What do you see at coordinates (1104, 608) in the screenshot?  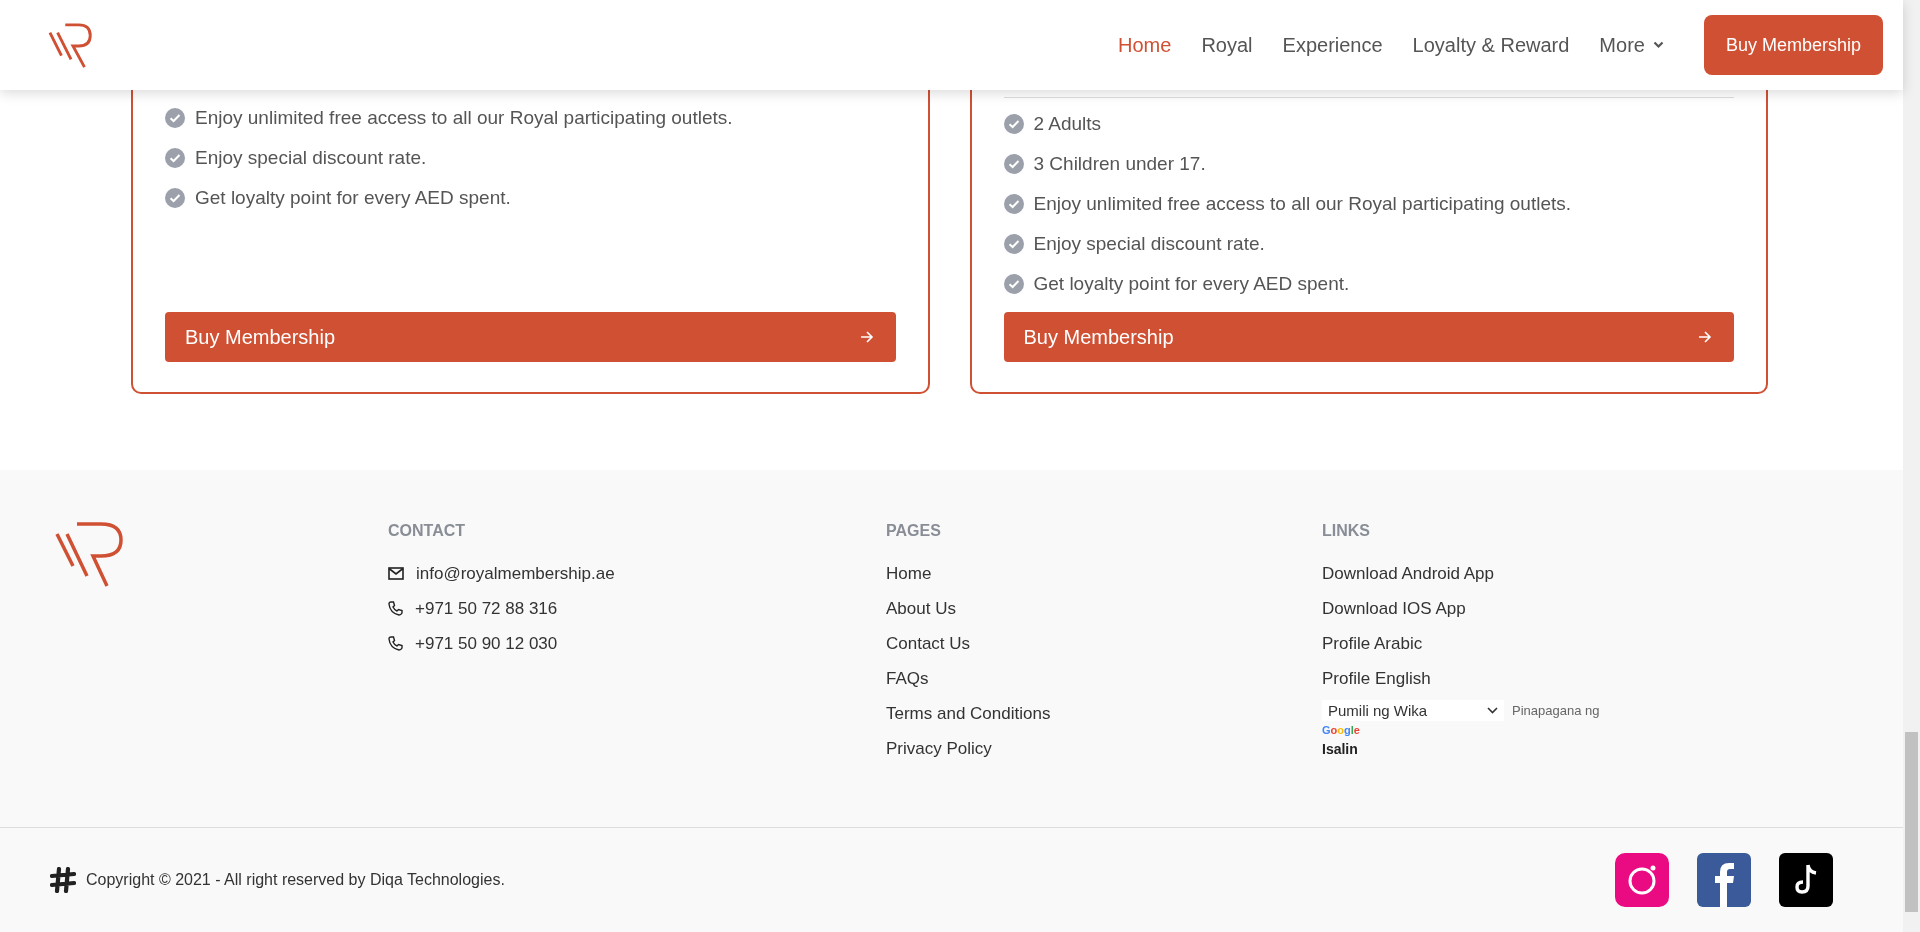 I see `footer-link: About Us` at bounding box center [1104, 608].